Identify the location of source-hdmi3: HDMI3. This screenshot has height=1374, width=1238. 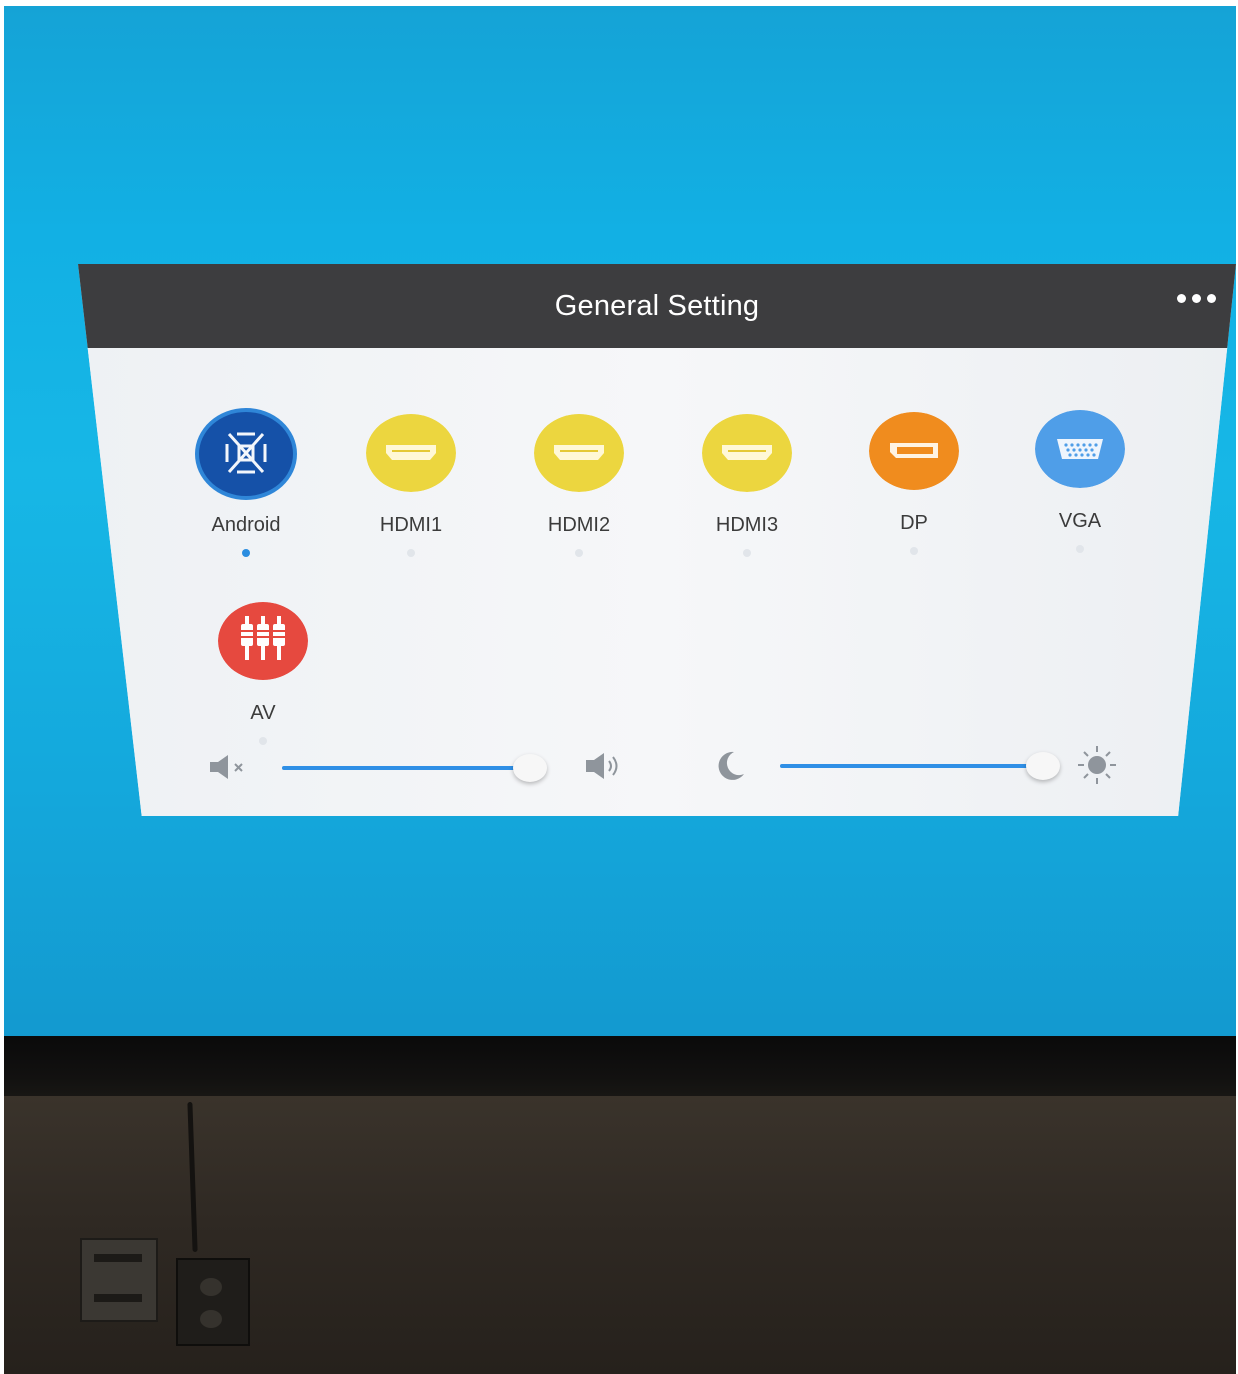
(747, 485).